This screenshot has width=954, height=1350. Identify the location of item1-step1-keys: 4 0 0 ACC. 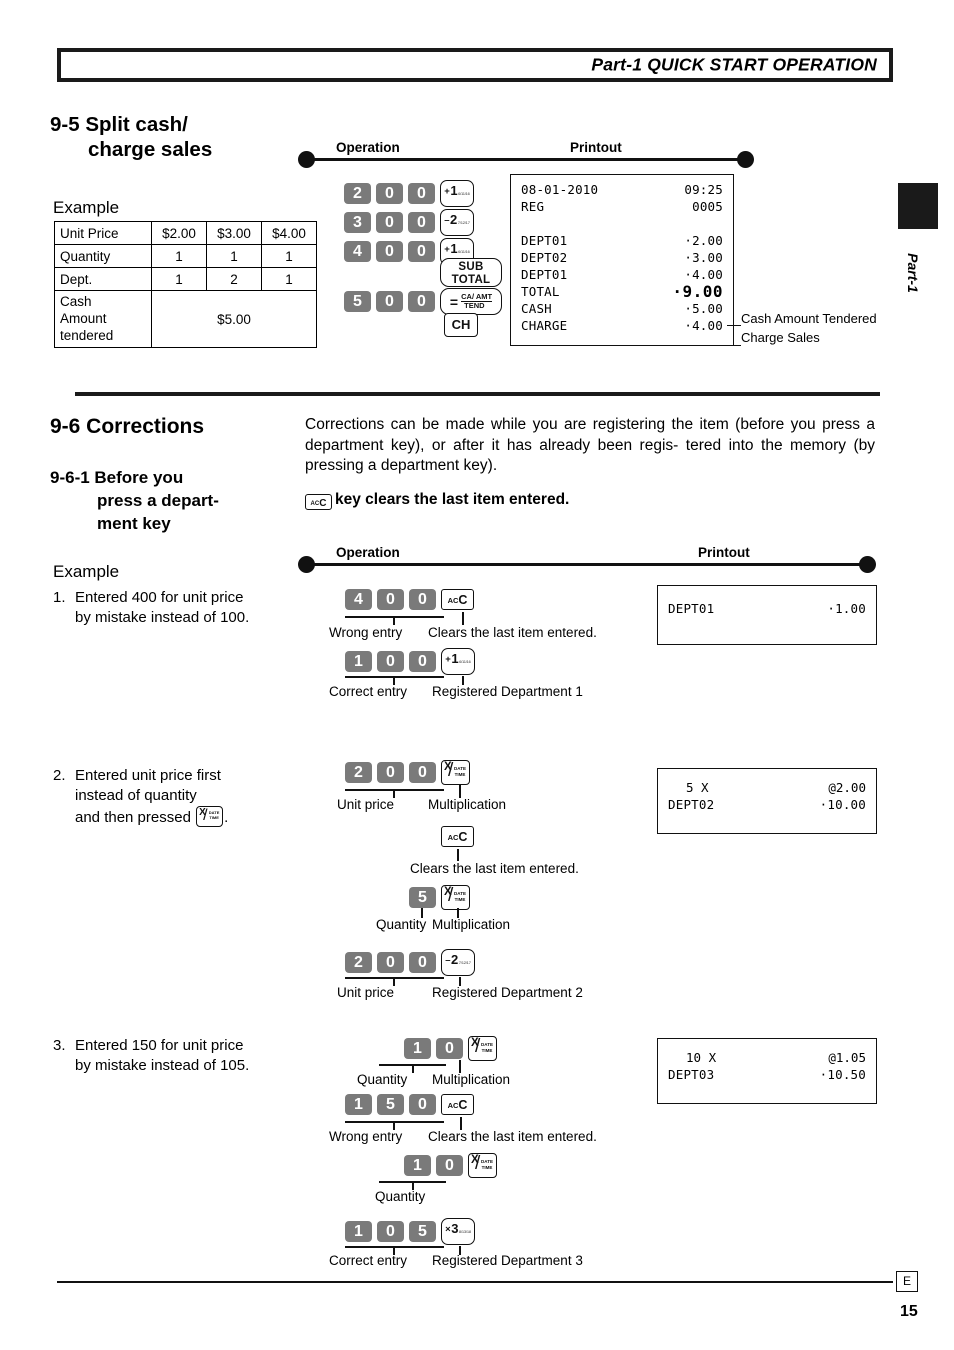
(409, 599).